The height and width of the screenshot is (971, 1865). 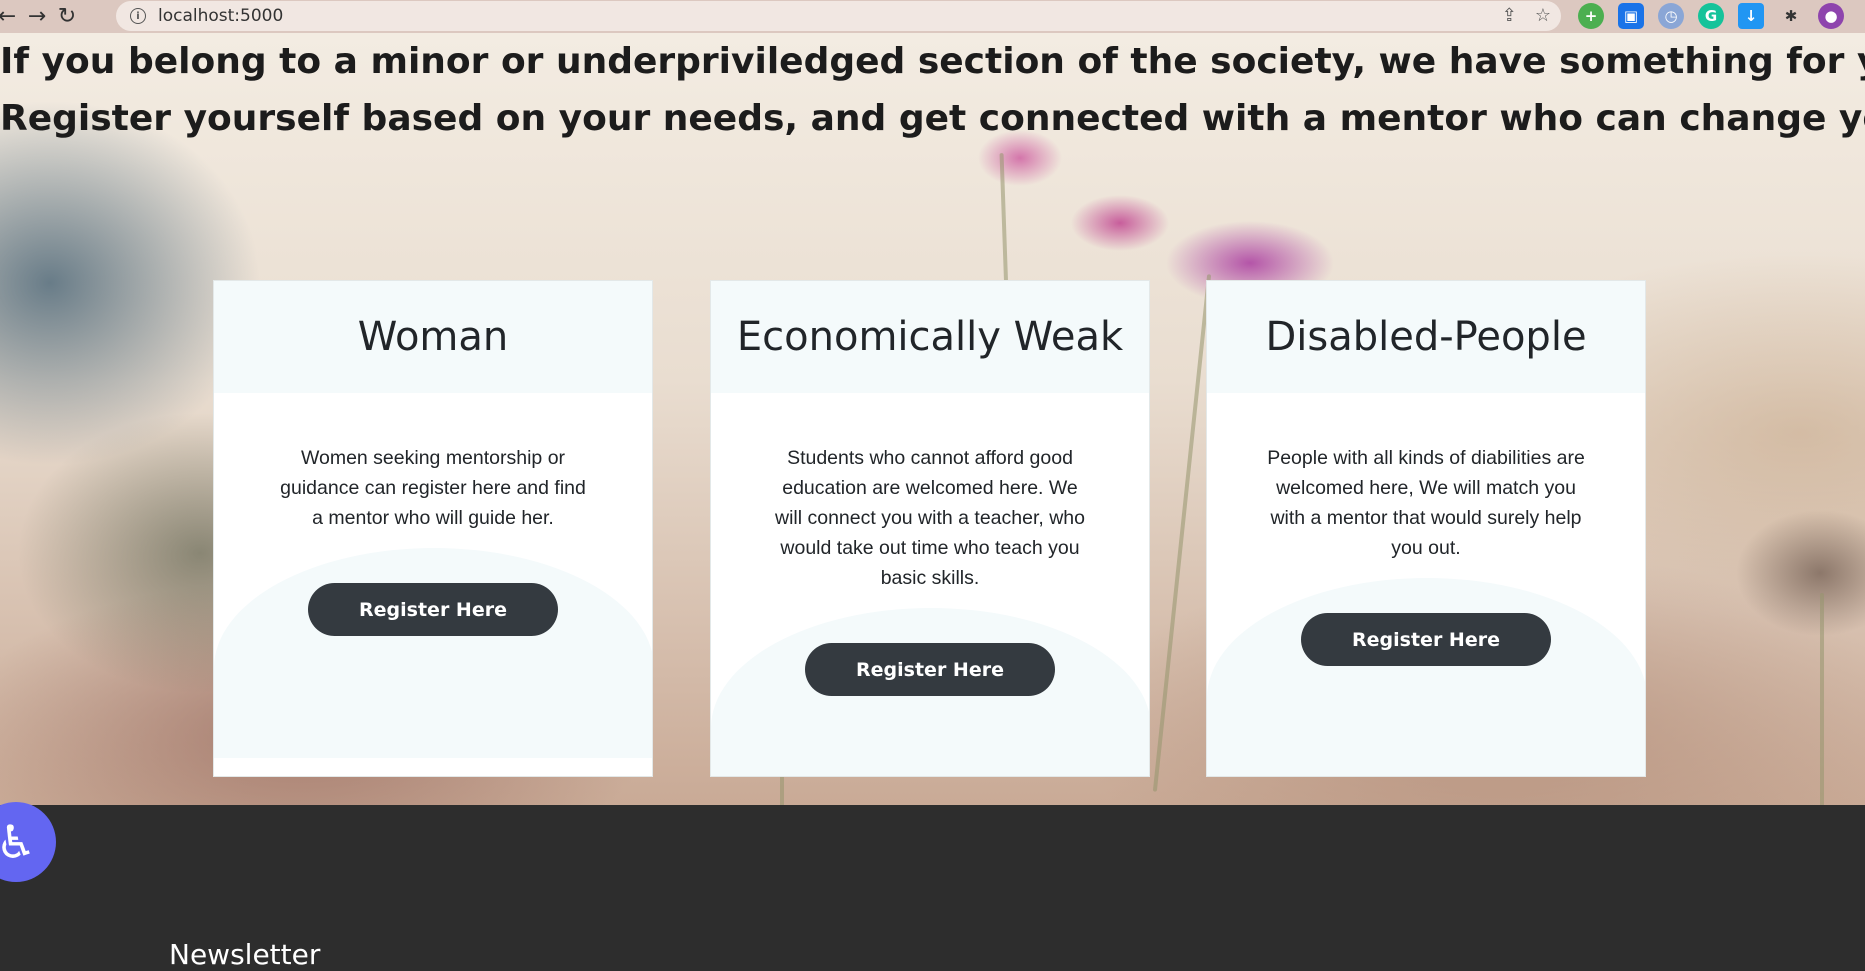 I want to click on extensions-bar: + ▣ ◷ G ↓ ✱ ●, so click(x=1711, y=16).